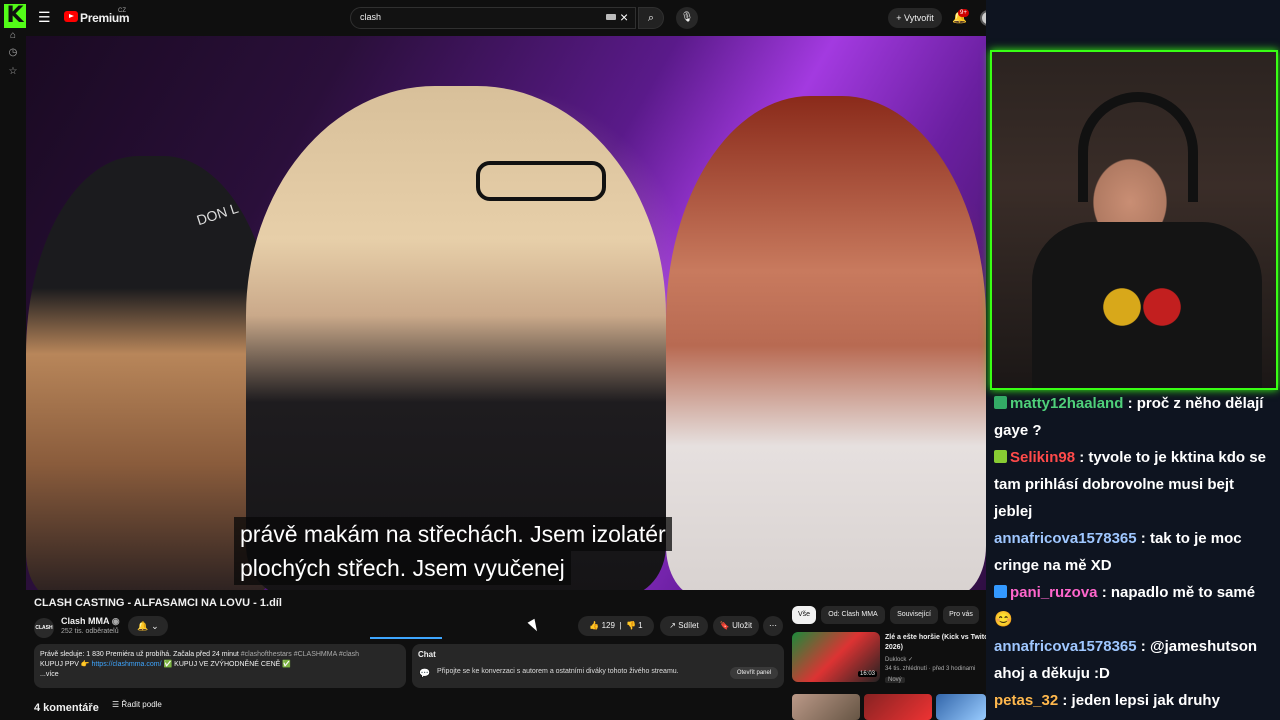 This screenshot has width=1280, height=720. What do you see at coordinates (541, 181) in the screenshot?
I see `glasses-shape` at bounding box center [541, 181].